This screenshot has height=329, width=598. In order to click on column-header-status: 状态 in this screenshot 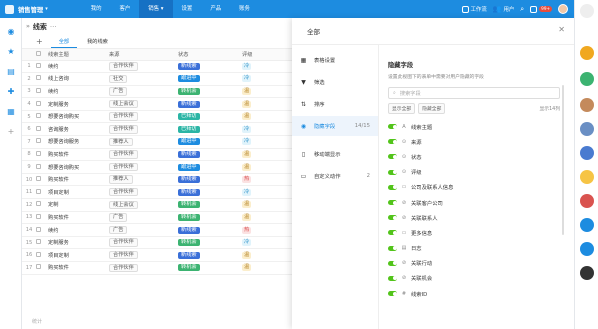, I will do `click(210, 55)`.